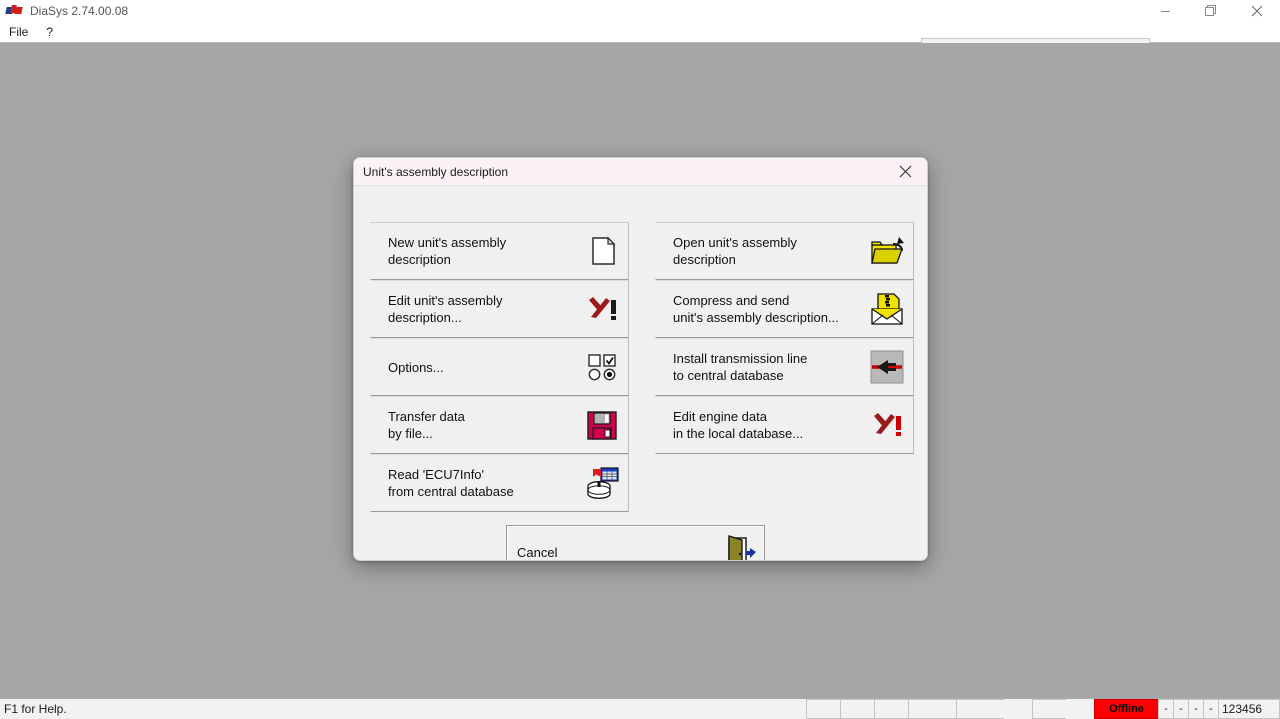  What do you see at coordinates (602, 425) in the screenshot?
I see `floppy-disk-icon` at bounding box center [602, 425].